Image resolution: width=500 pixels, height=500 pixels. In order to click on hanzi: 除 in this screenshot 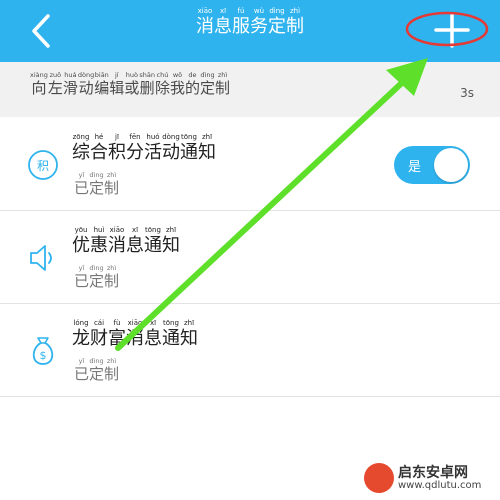, I will do `click(162, 88)`.